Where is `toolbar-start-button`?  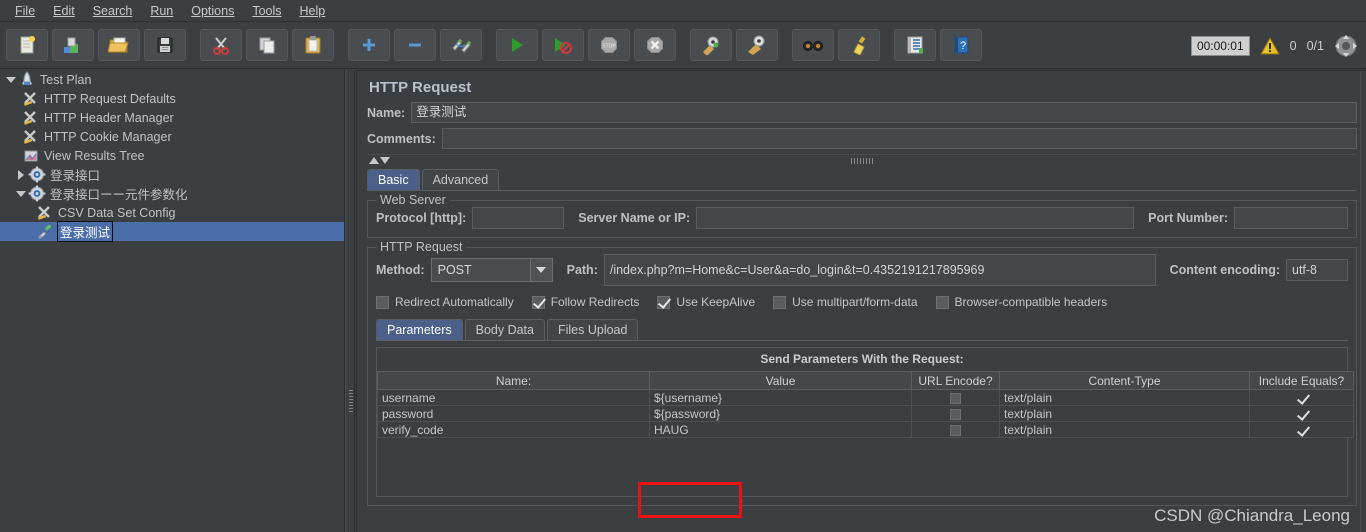 toolbar-start-button is located at coordinates (517, 45).